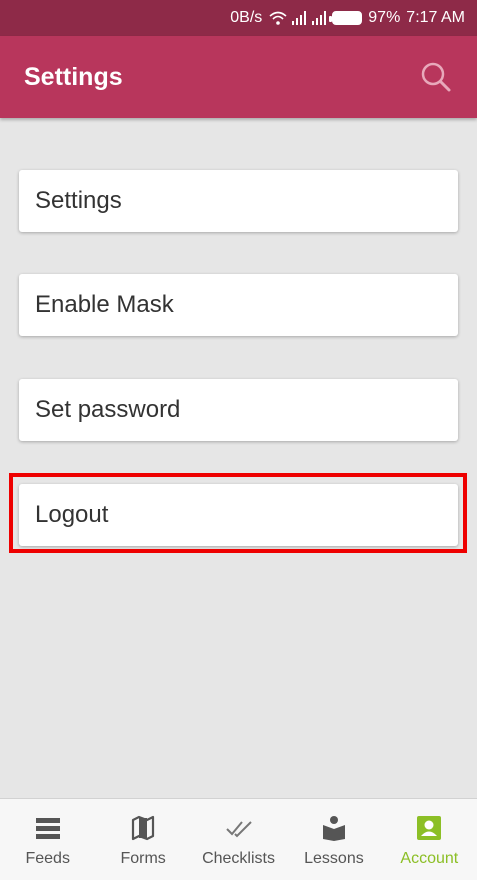 The height and width of the screenshot is (880, 477). Describe the element at coordinates (78, 200) in the screenshot. I see `settings-item-label: Settings` at that location.